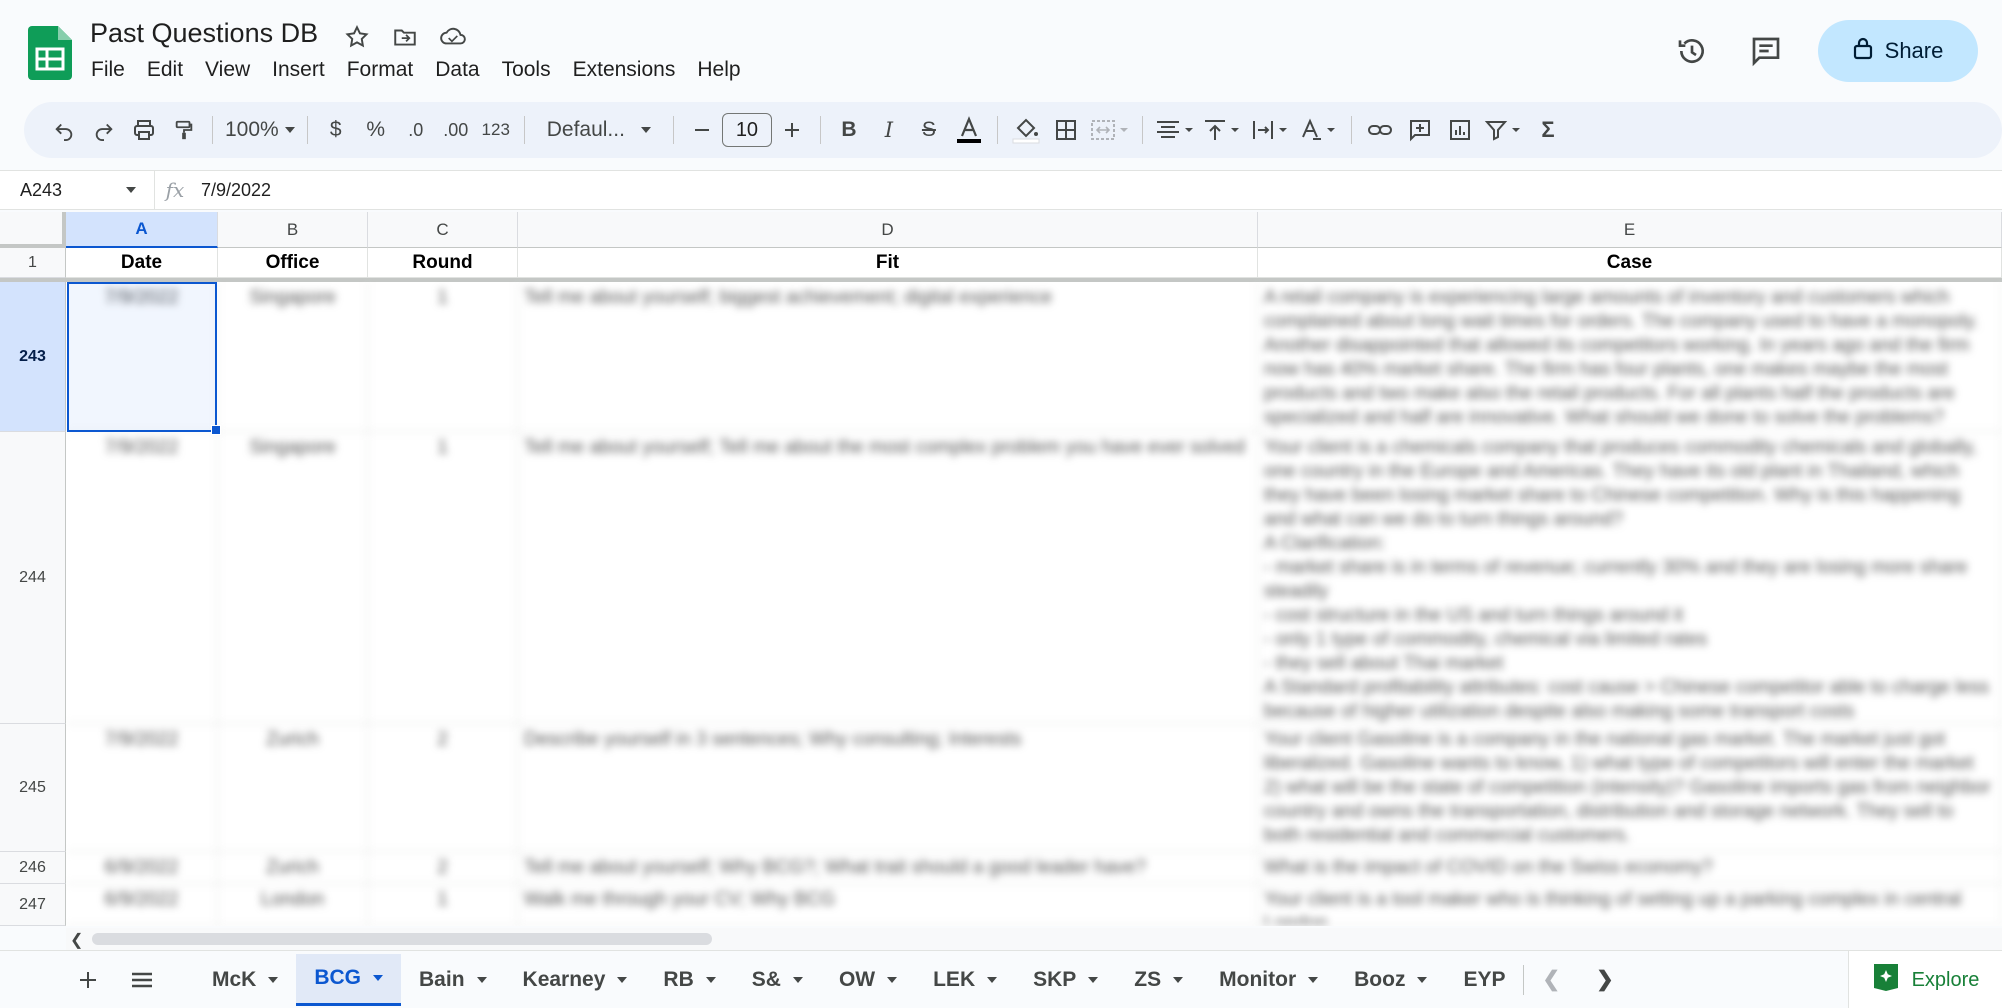 This screenshot has width=2002, height=1008. Describe the element at coordinates (1390, 980) in the screenshot. I see `sheet-tab-booz: Booz` at that location.